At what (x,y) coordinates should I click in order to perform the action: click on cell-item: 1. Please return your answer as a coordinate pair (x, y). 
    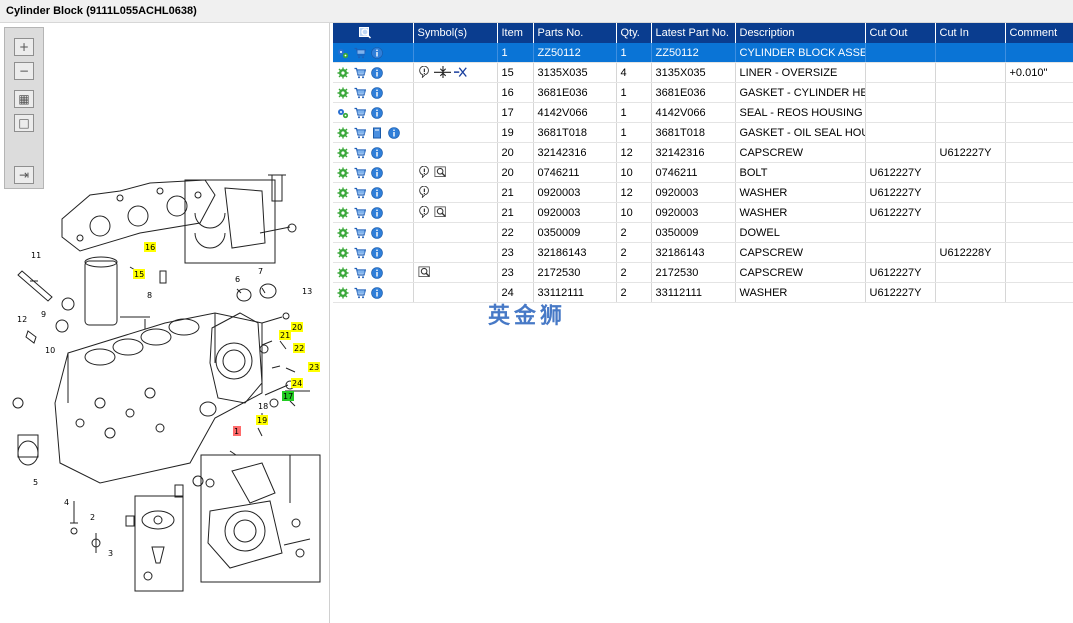
    Looking at the image, I should click on (515, 53).